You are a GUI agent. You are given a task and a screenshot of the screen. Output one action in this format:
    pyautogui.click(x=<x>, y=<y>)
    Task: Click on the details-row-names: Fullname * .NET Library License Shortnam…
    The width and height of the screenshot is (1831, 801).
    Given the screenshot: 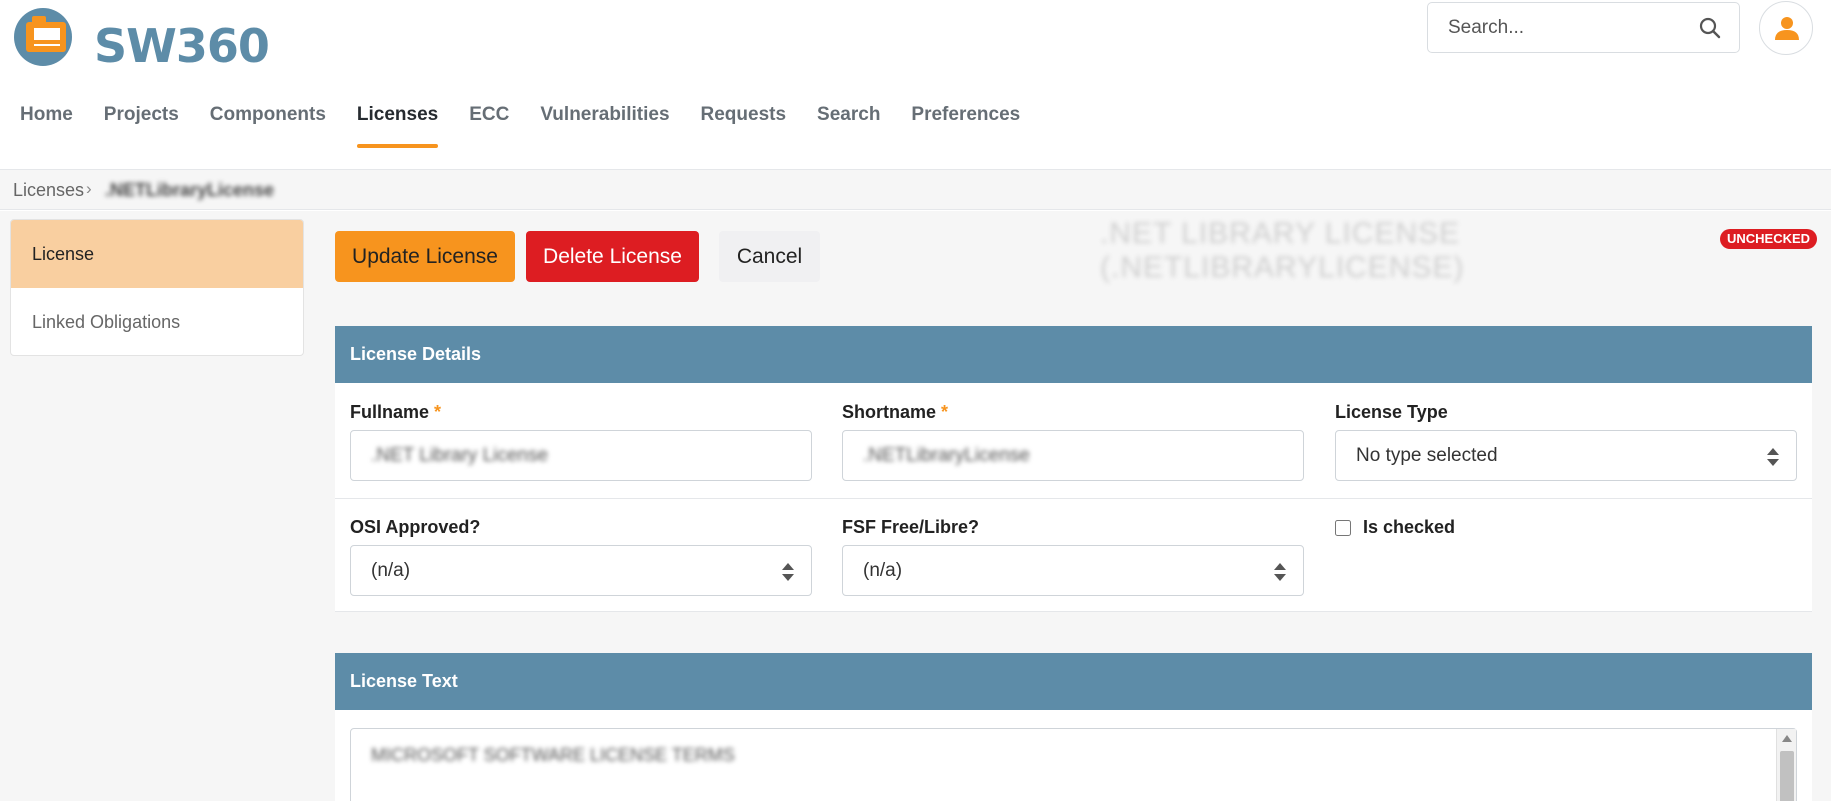 What is the action you would take?
    pyautogui.click(x=1073, y=441)
    